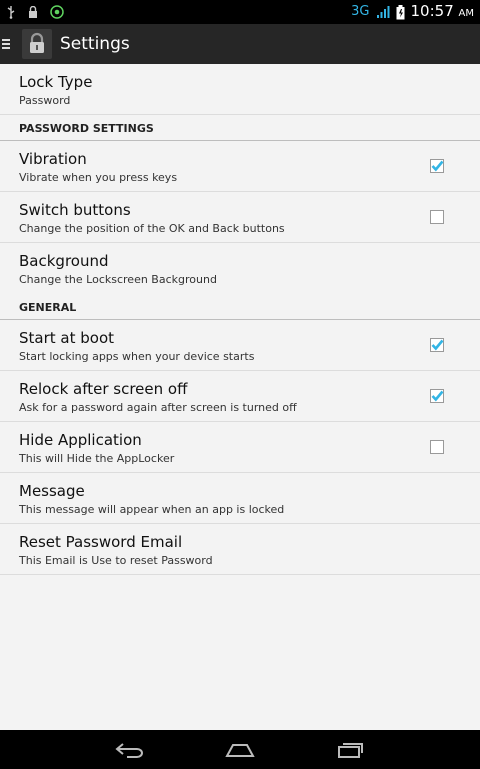 The height and width of the screenshot is (769, 480). I want to click on status-system: 3G 10:57 AM, so click(412, 13).